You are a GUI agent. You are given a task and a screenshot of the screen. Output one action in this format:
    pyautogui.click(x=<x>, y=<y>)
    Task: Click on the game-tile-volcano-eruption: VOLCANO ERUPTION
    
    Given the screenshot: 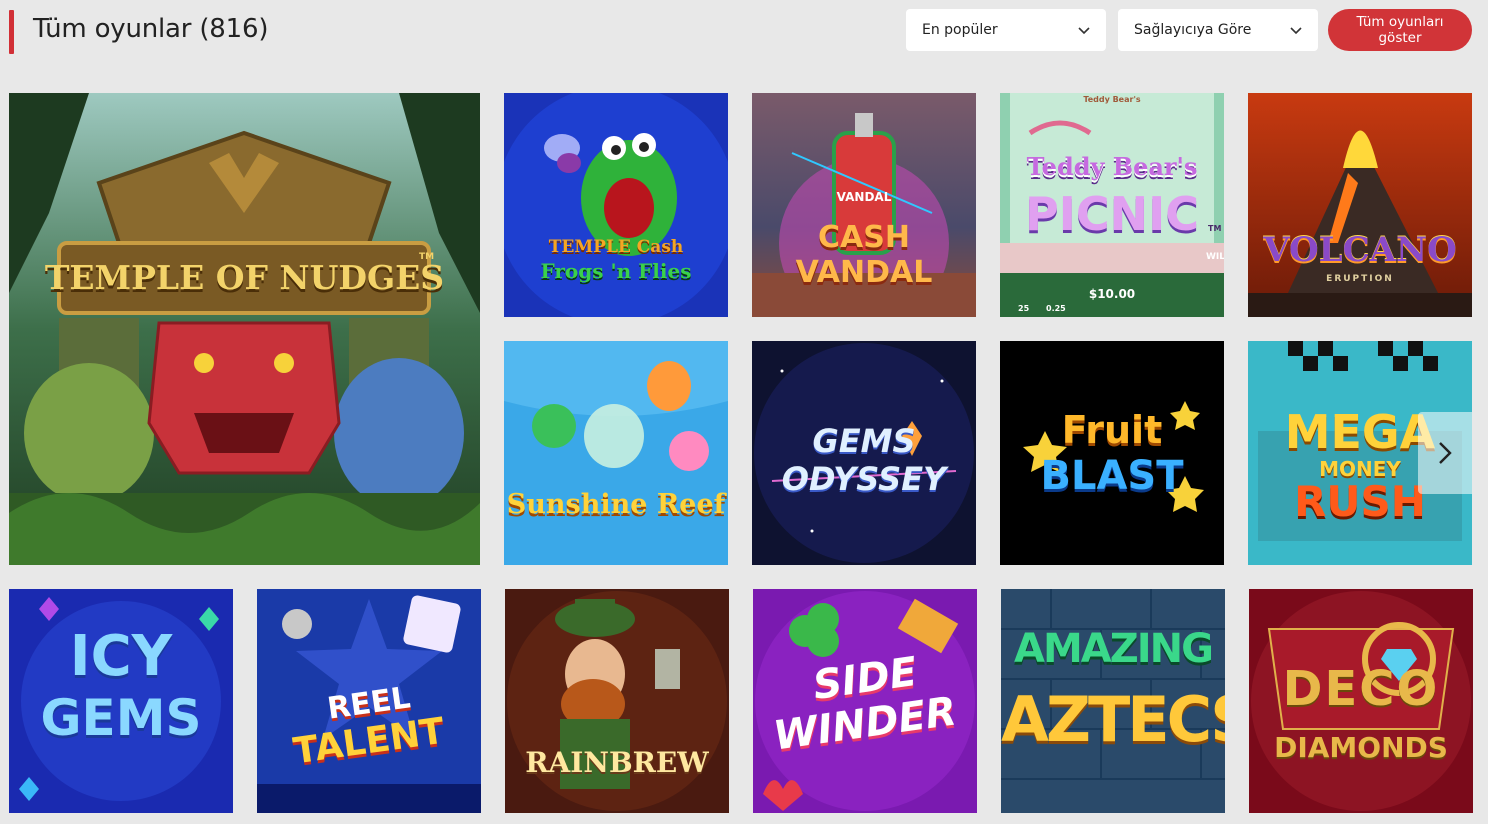 What is the action you would take?
    pyautogui.click(x=1360, y=205)
    